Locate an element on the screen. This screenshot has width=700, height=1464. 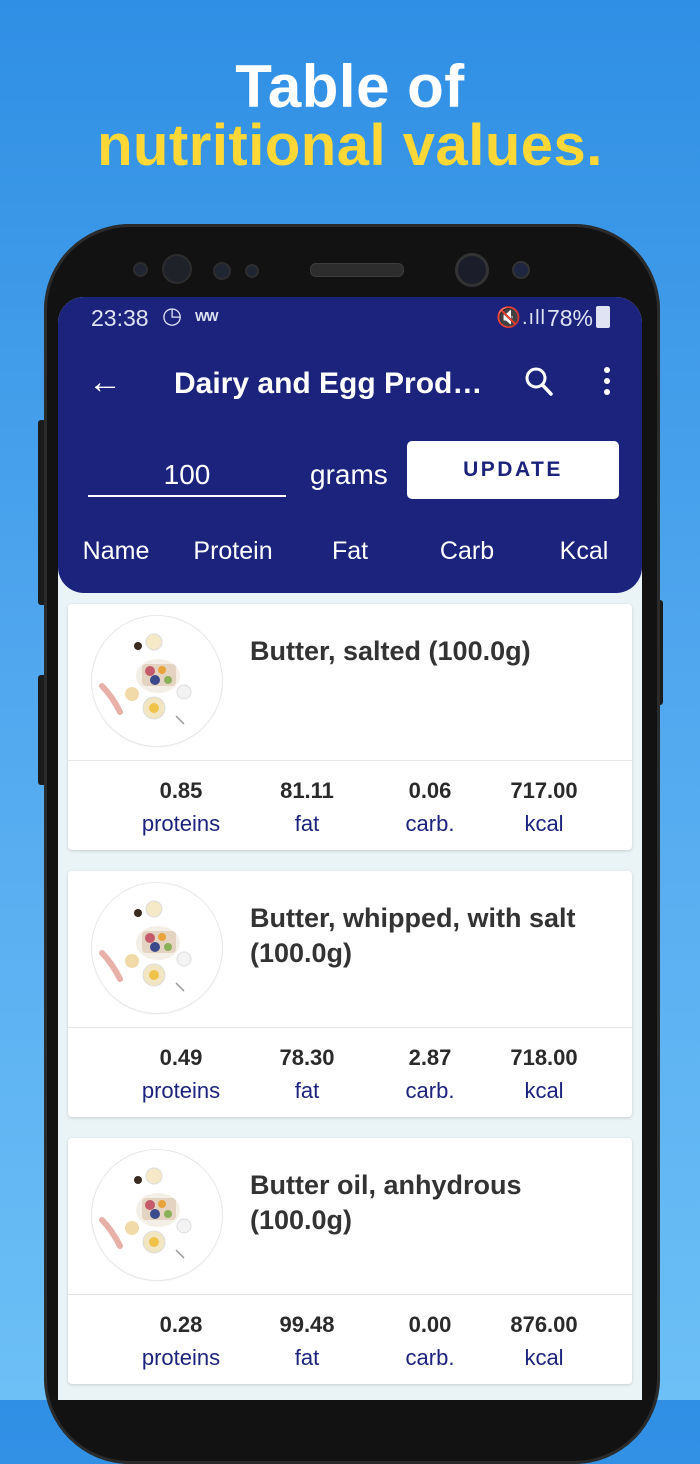
food-name: Butter oil, anhydrous (100.0g) is located at coordinates (386, 1202).